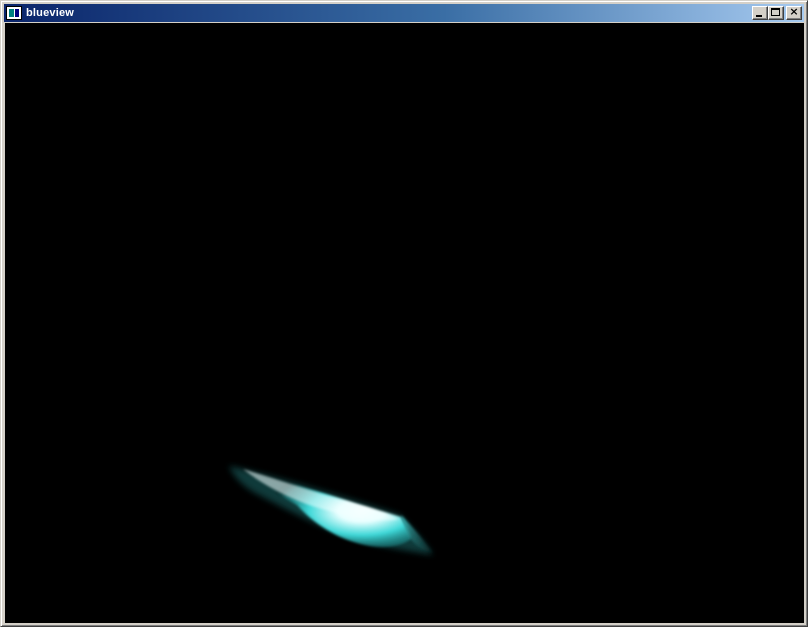  What do you see at coordinates (759, 16) in the screenshot?
I see `minimize-icon` at bounding box center [759, 16].